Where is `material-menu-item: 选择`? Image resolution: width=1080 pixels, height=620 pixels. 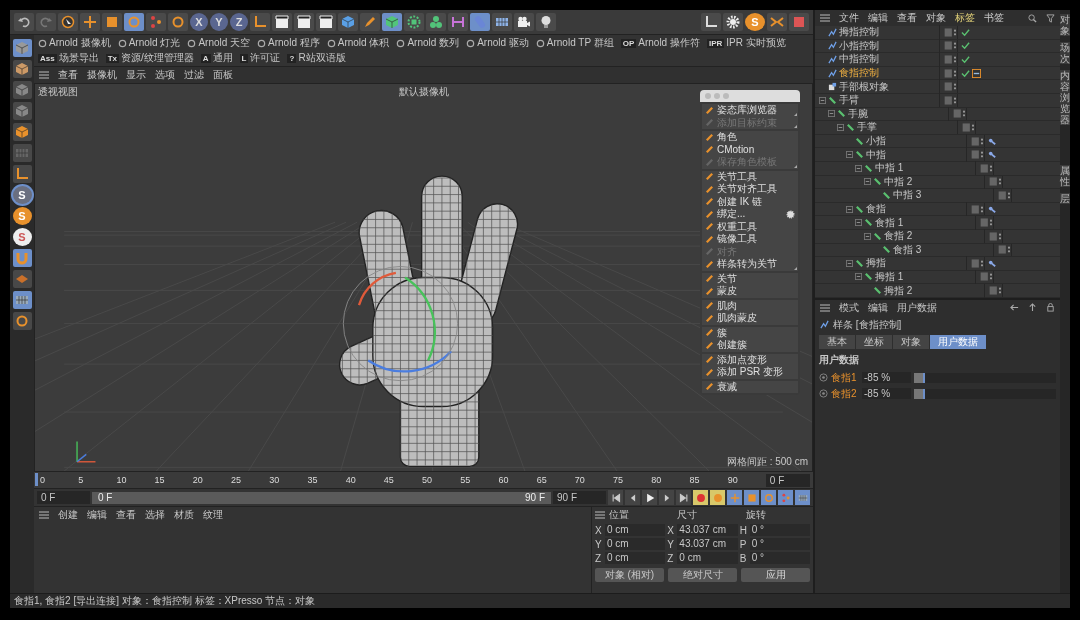
material-menu-item: 选择 is located at coordinates (155, 515).